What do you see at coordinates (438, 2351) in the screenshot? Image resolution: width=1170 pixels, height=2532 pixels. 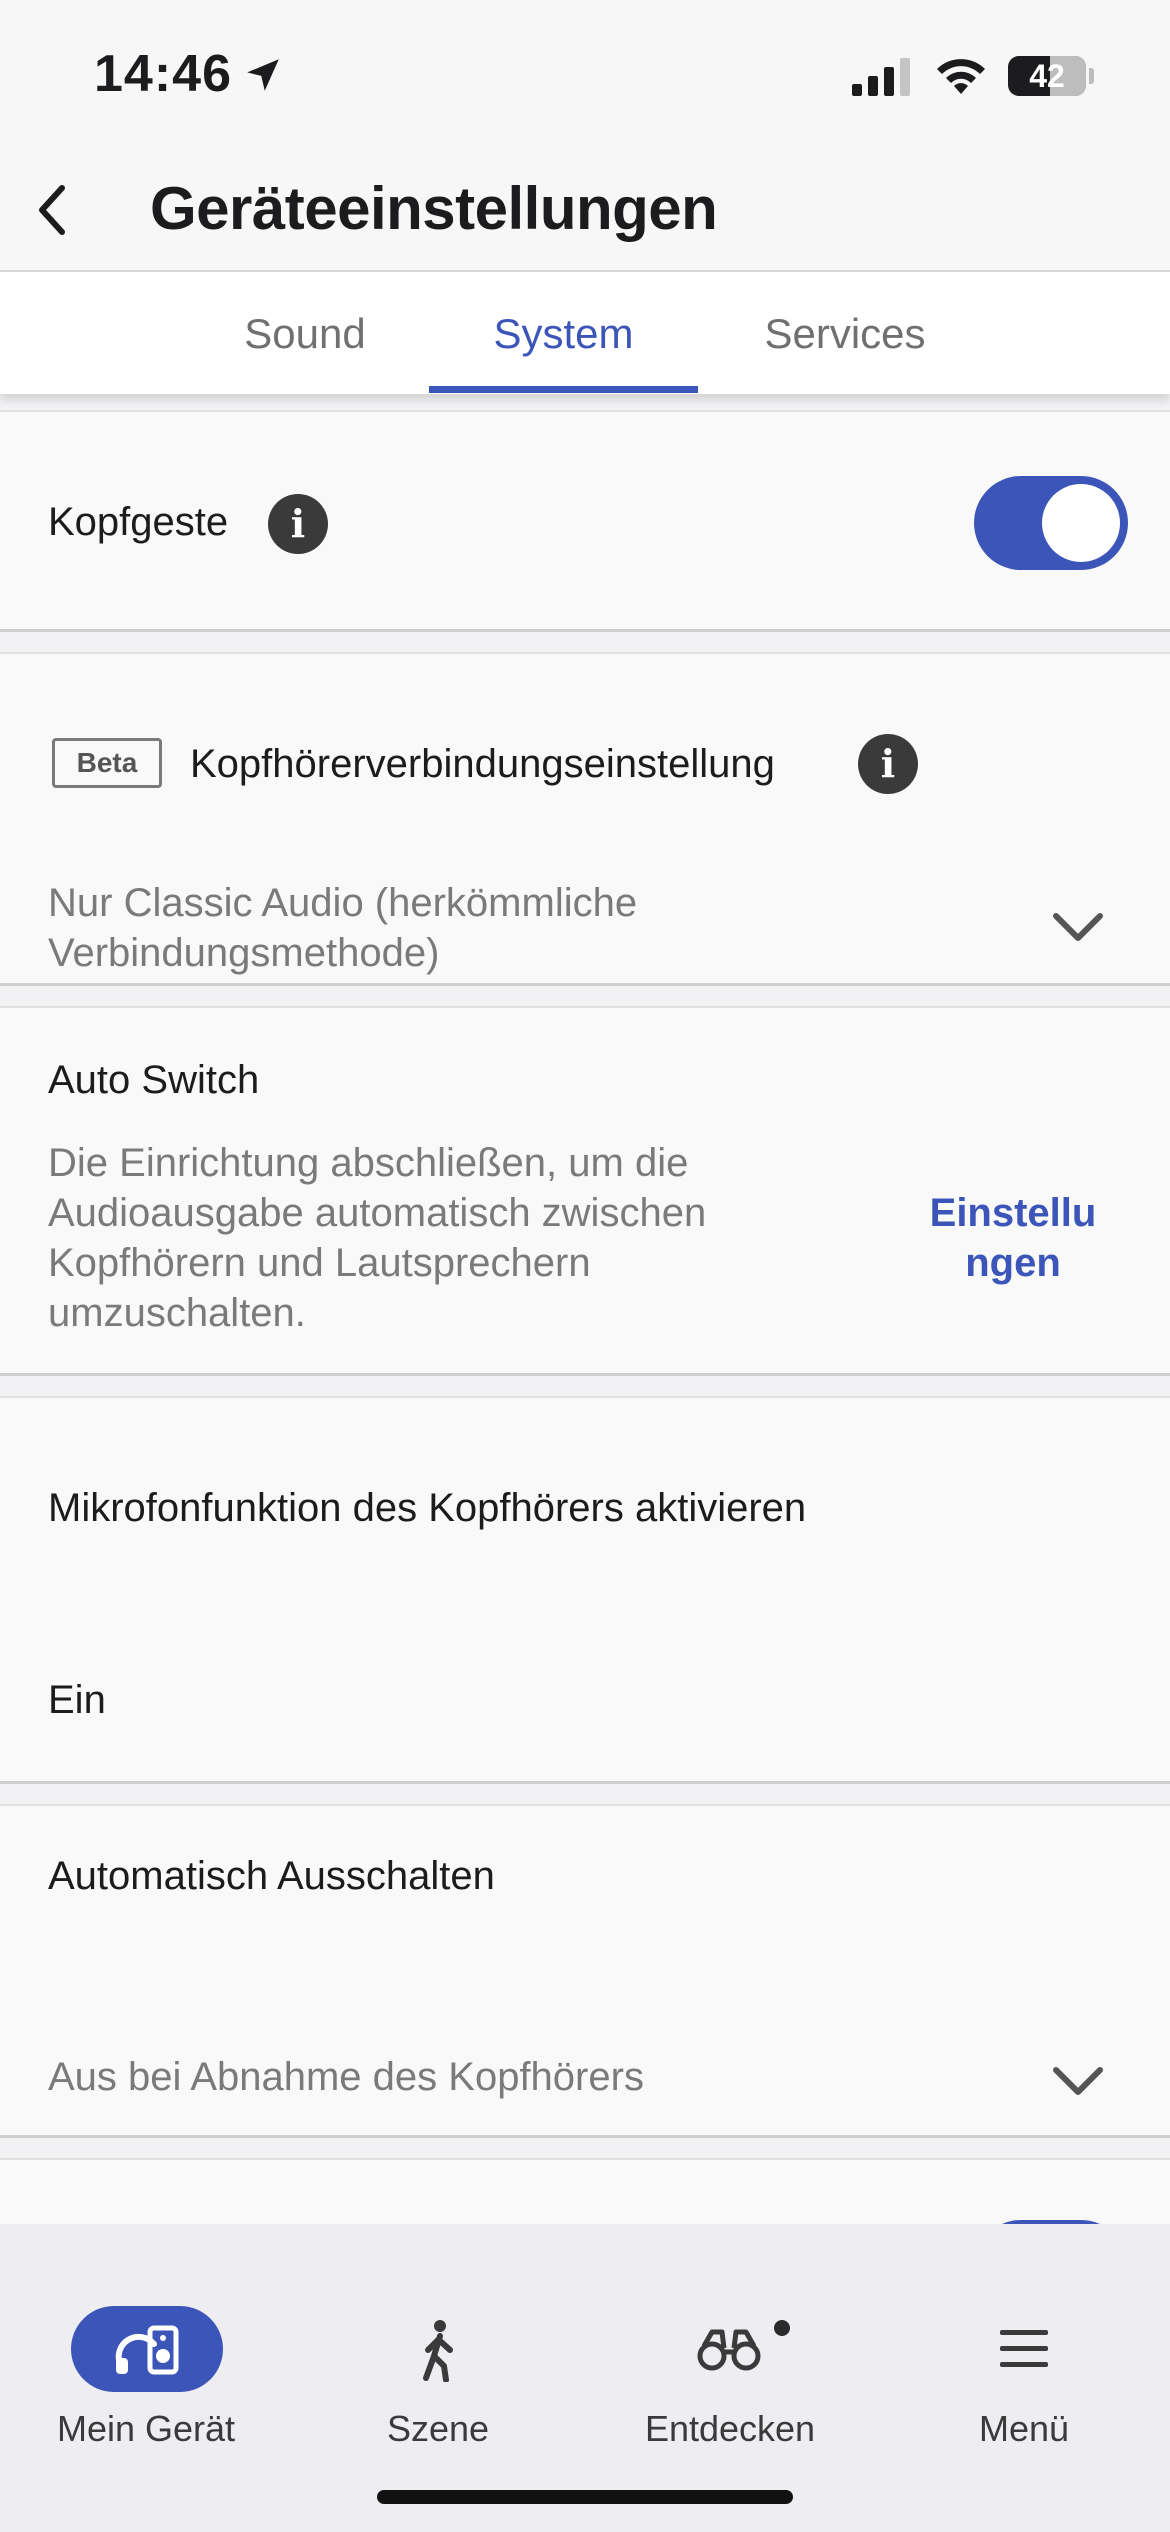 I see `walking-person-icon` at bounding box center [438, 2351].